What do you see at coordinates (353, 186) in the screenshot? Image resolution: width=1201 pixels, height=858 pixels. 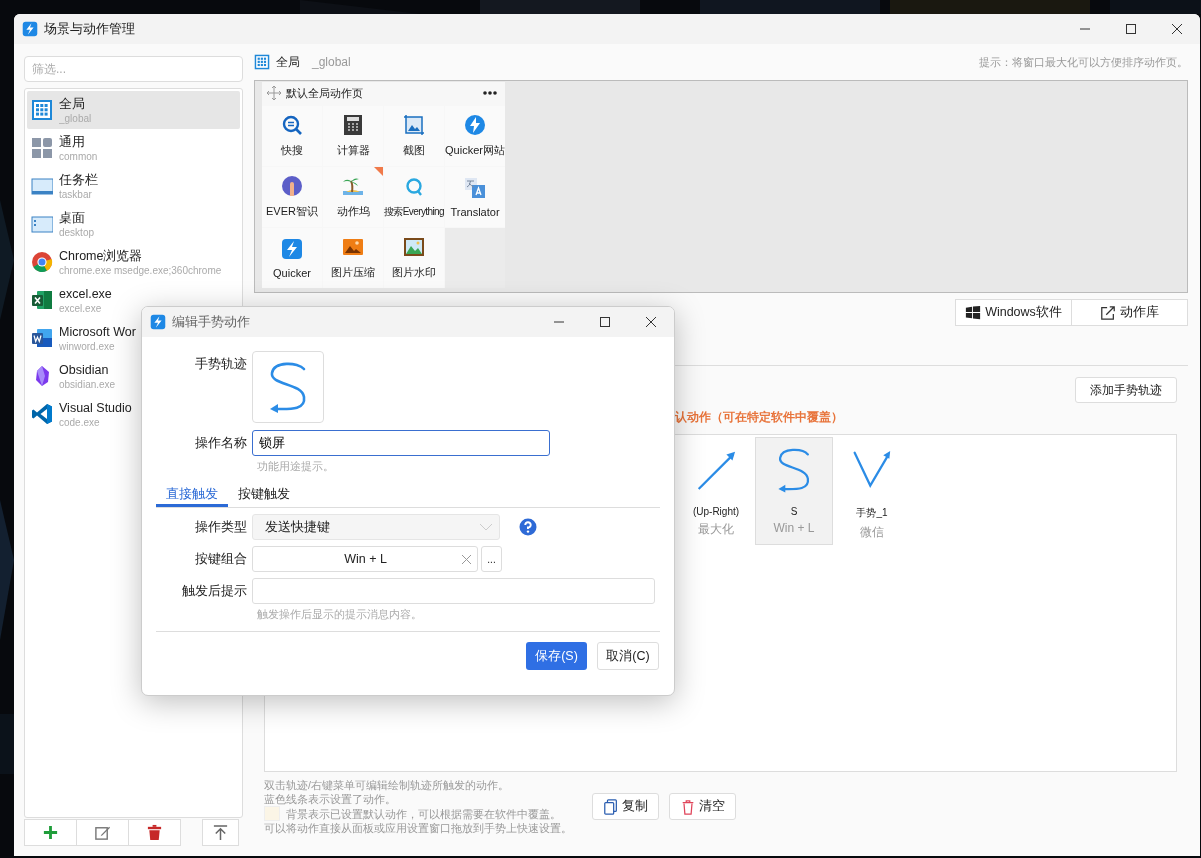 I see `palm-tree-icon` at bounding box center [353, 186].